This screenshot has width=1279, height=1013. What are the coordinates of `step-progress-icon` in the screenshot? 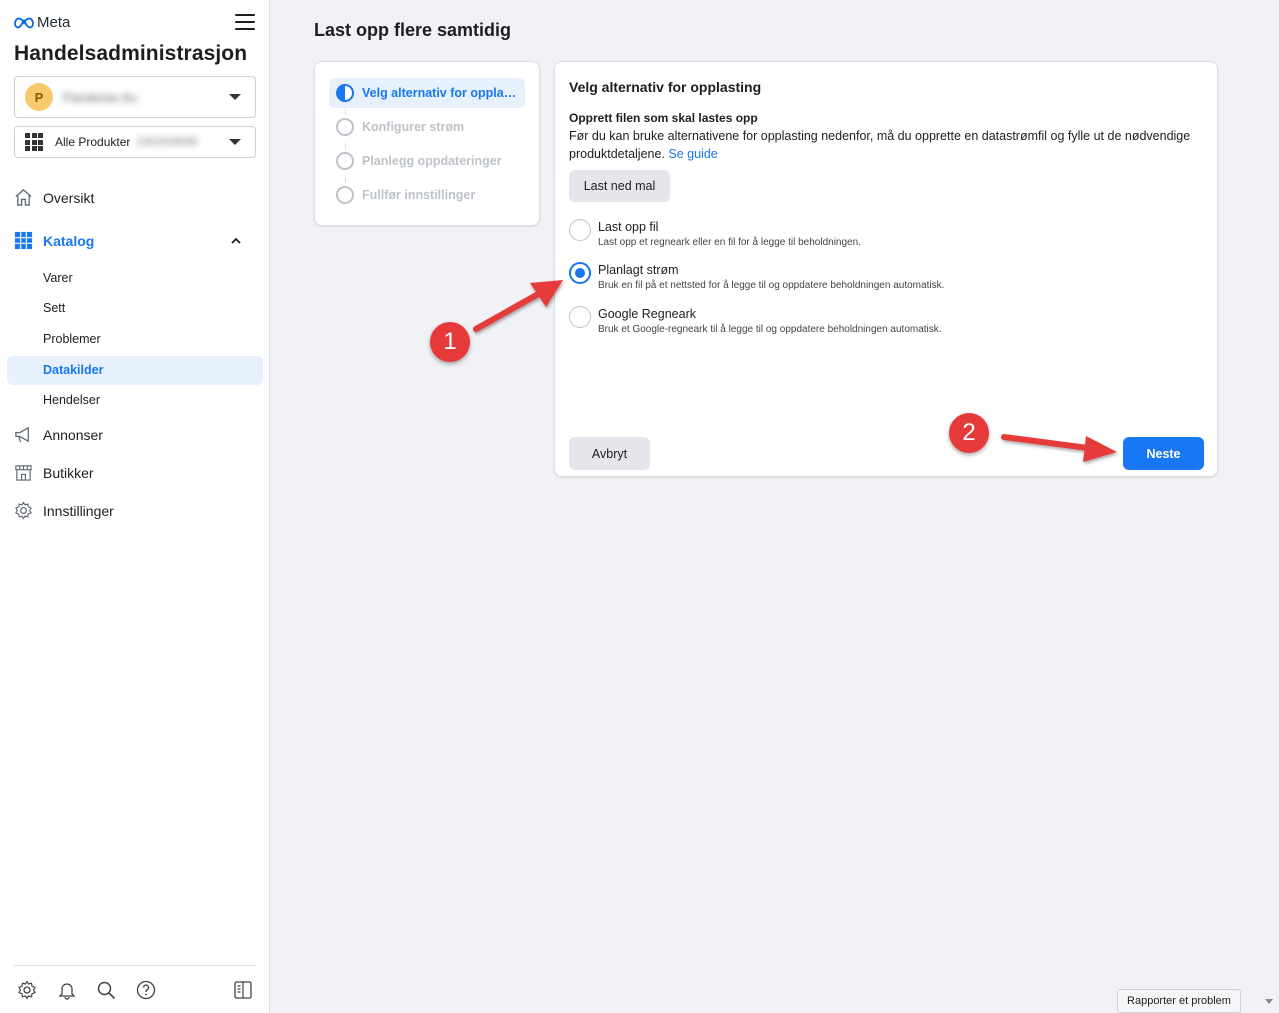 It's located at (345, 93).